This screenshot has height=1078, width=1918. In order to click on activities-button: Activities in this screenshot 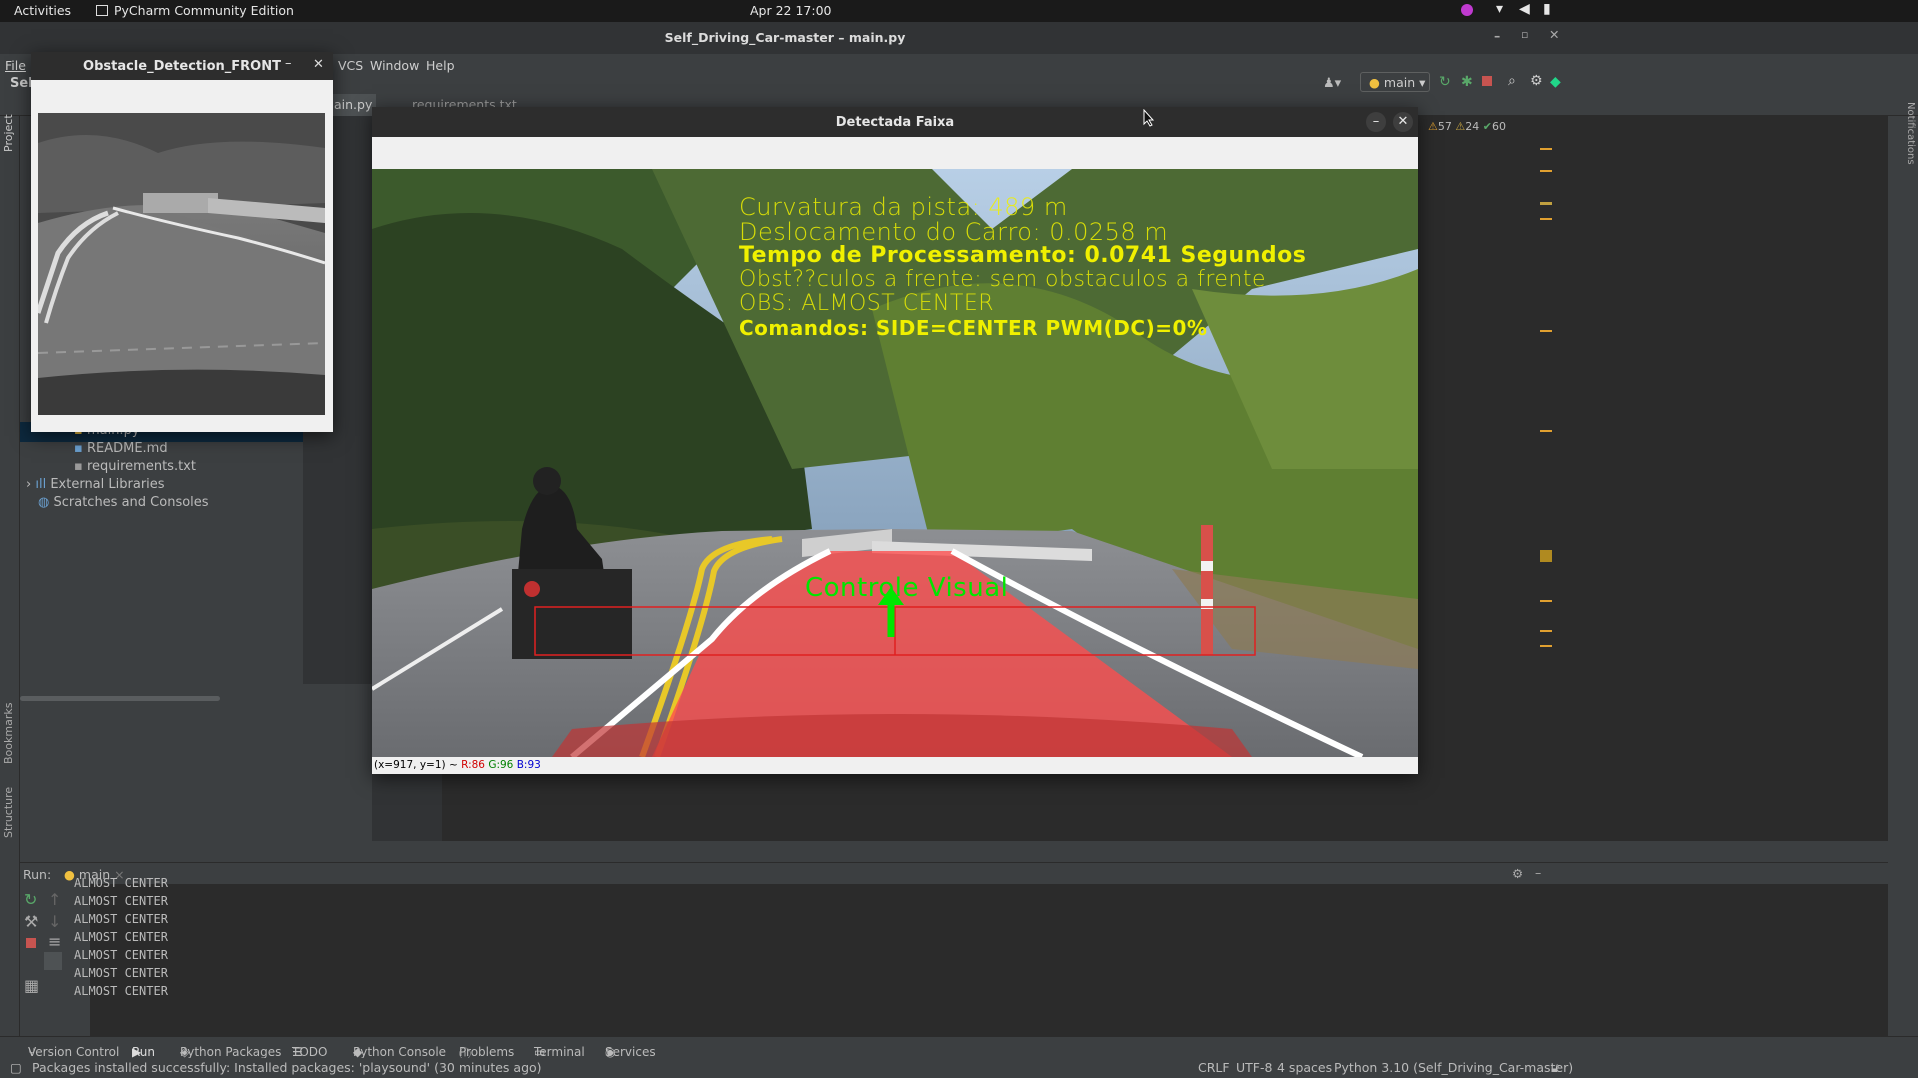, I will do `click(42, 10)`.